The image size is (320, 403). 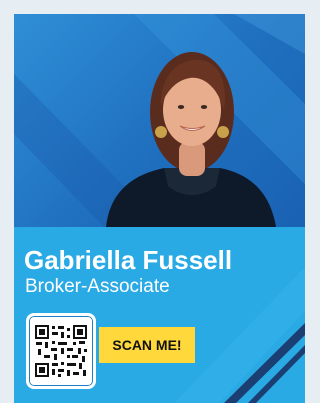 I want to click on qr-code, so click(x=61, y=351).